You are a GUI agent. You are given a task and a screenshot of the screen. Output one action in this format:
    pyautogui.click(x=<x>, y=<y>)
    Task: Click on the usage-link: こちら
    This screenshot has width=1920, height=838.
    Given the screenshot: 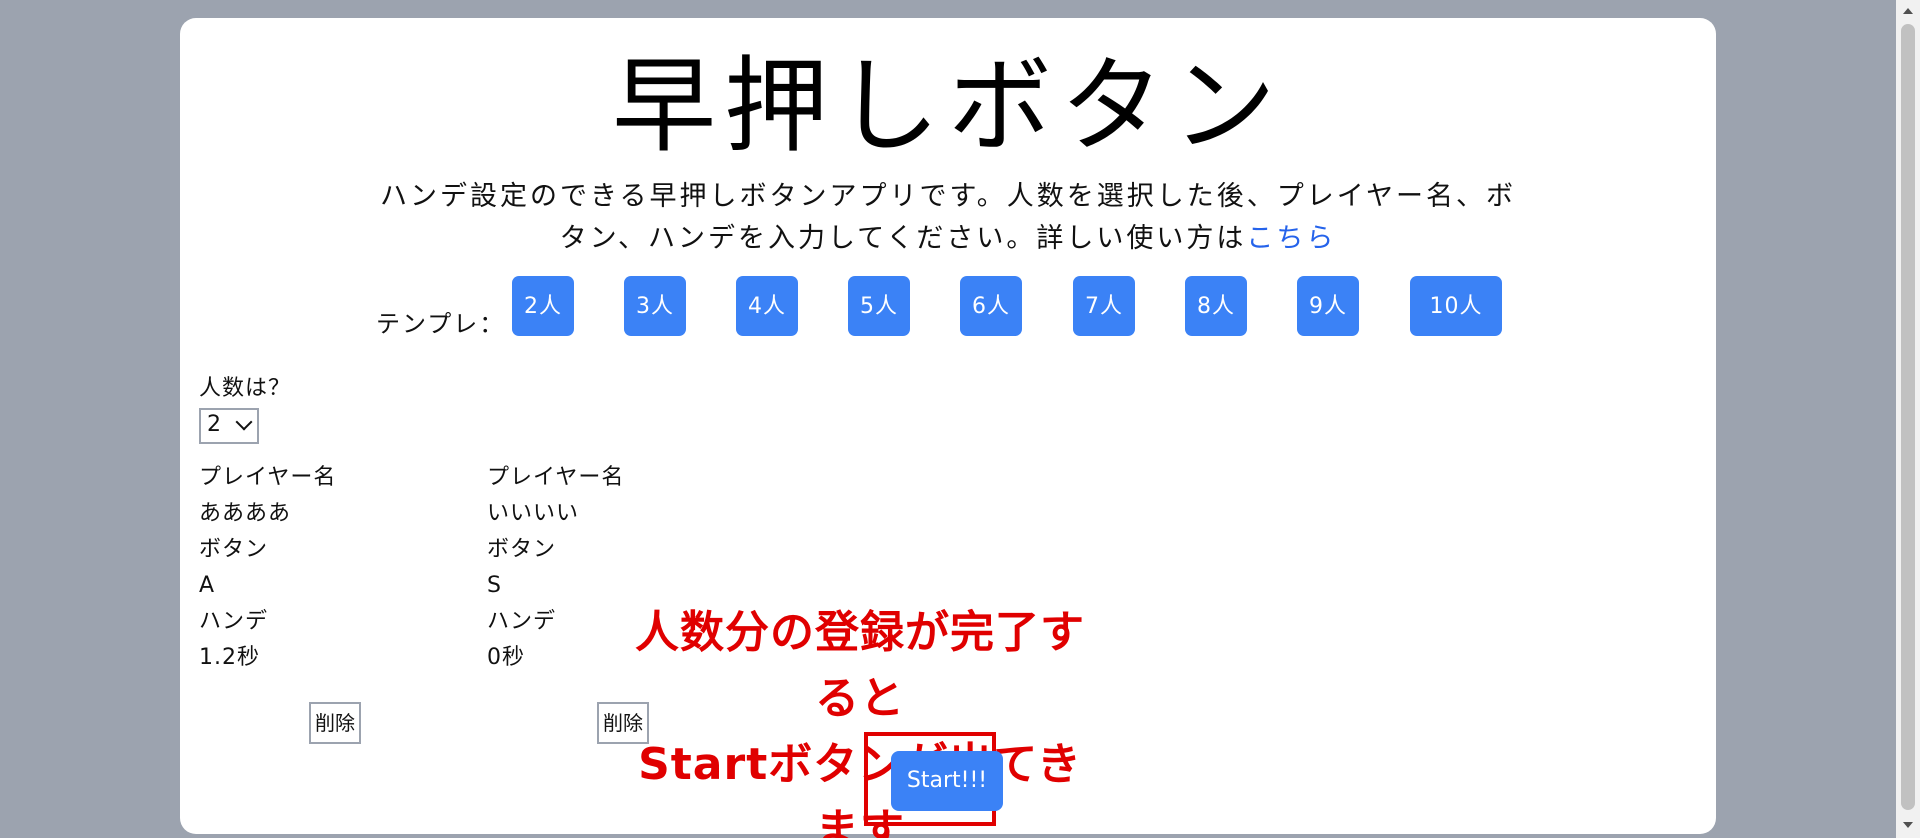 What is the action you would take?
    pyautogui.click(x=1291, y=238)
    